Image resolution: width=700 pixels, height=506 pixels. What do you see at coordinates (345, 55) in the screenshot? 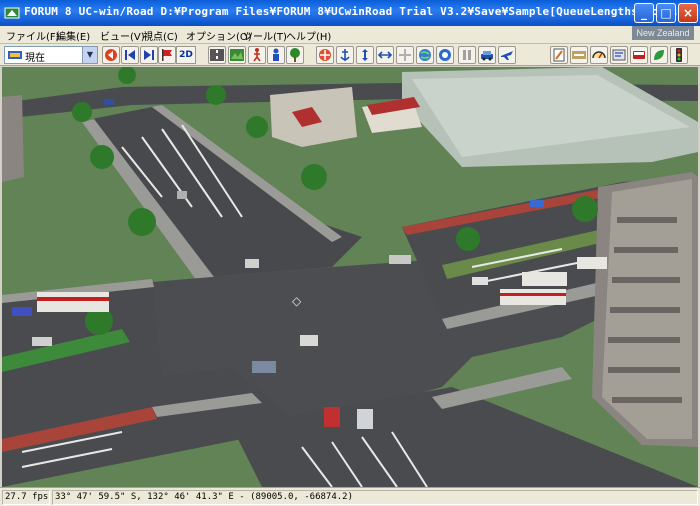
I see `anchor-icon` at bounding box center [345, 55].